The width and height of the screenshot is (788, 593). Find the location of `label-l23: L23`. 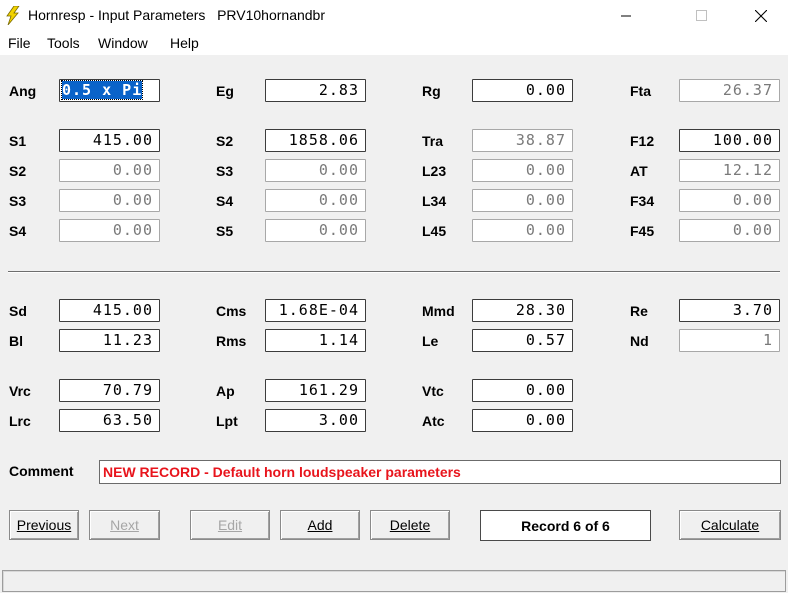

label-l23: L23 is located at coordinates (434, 171).